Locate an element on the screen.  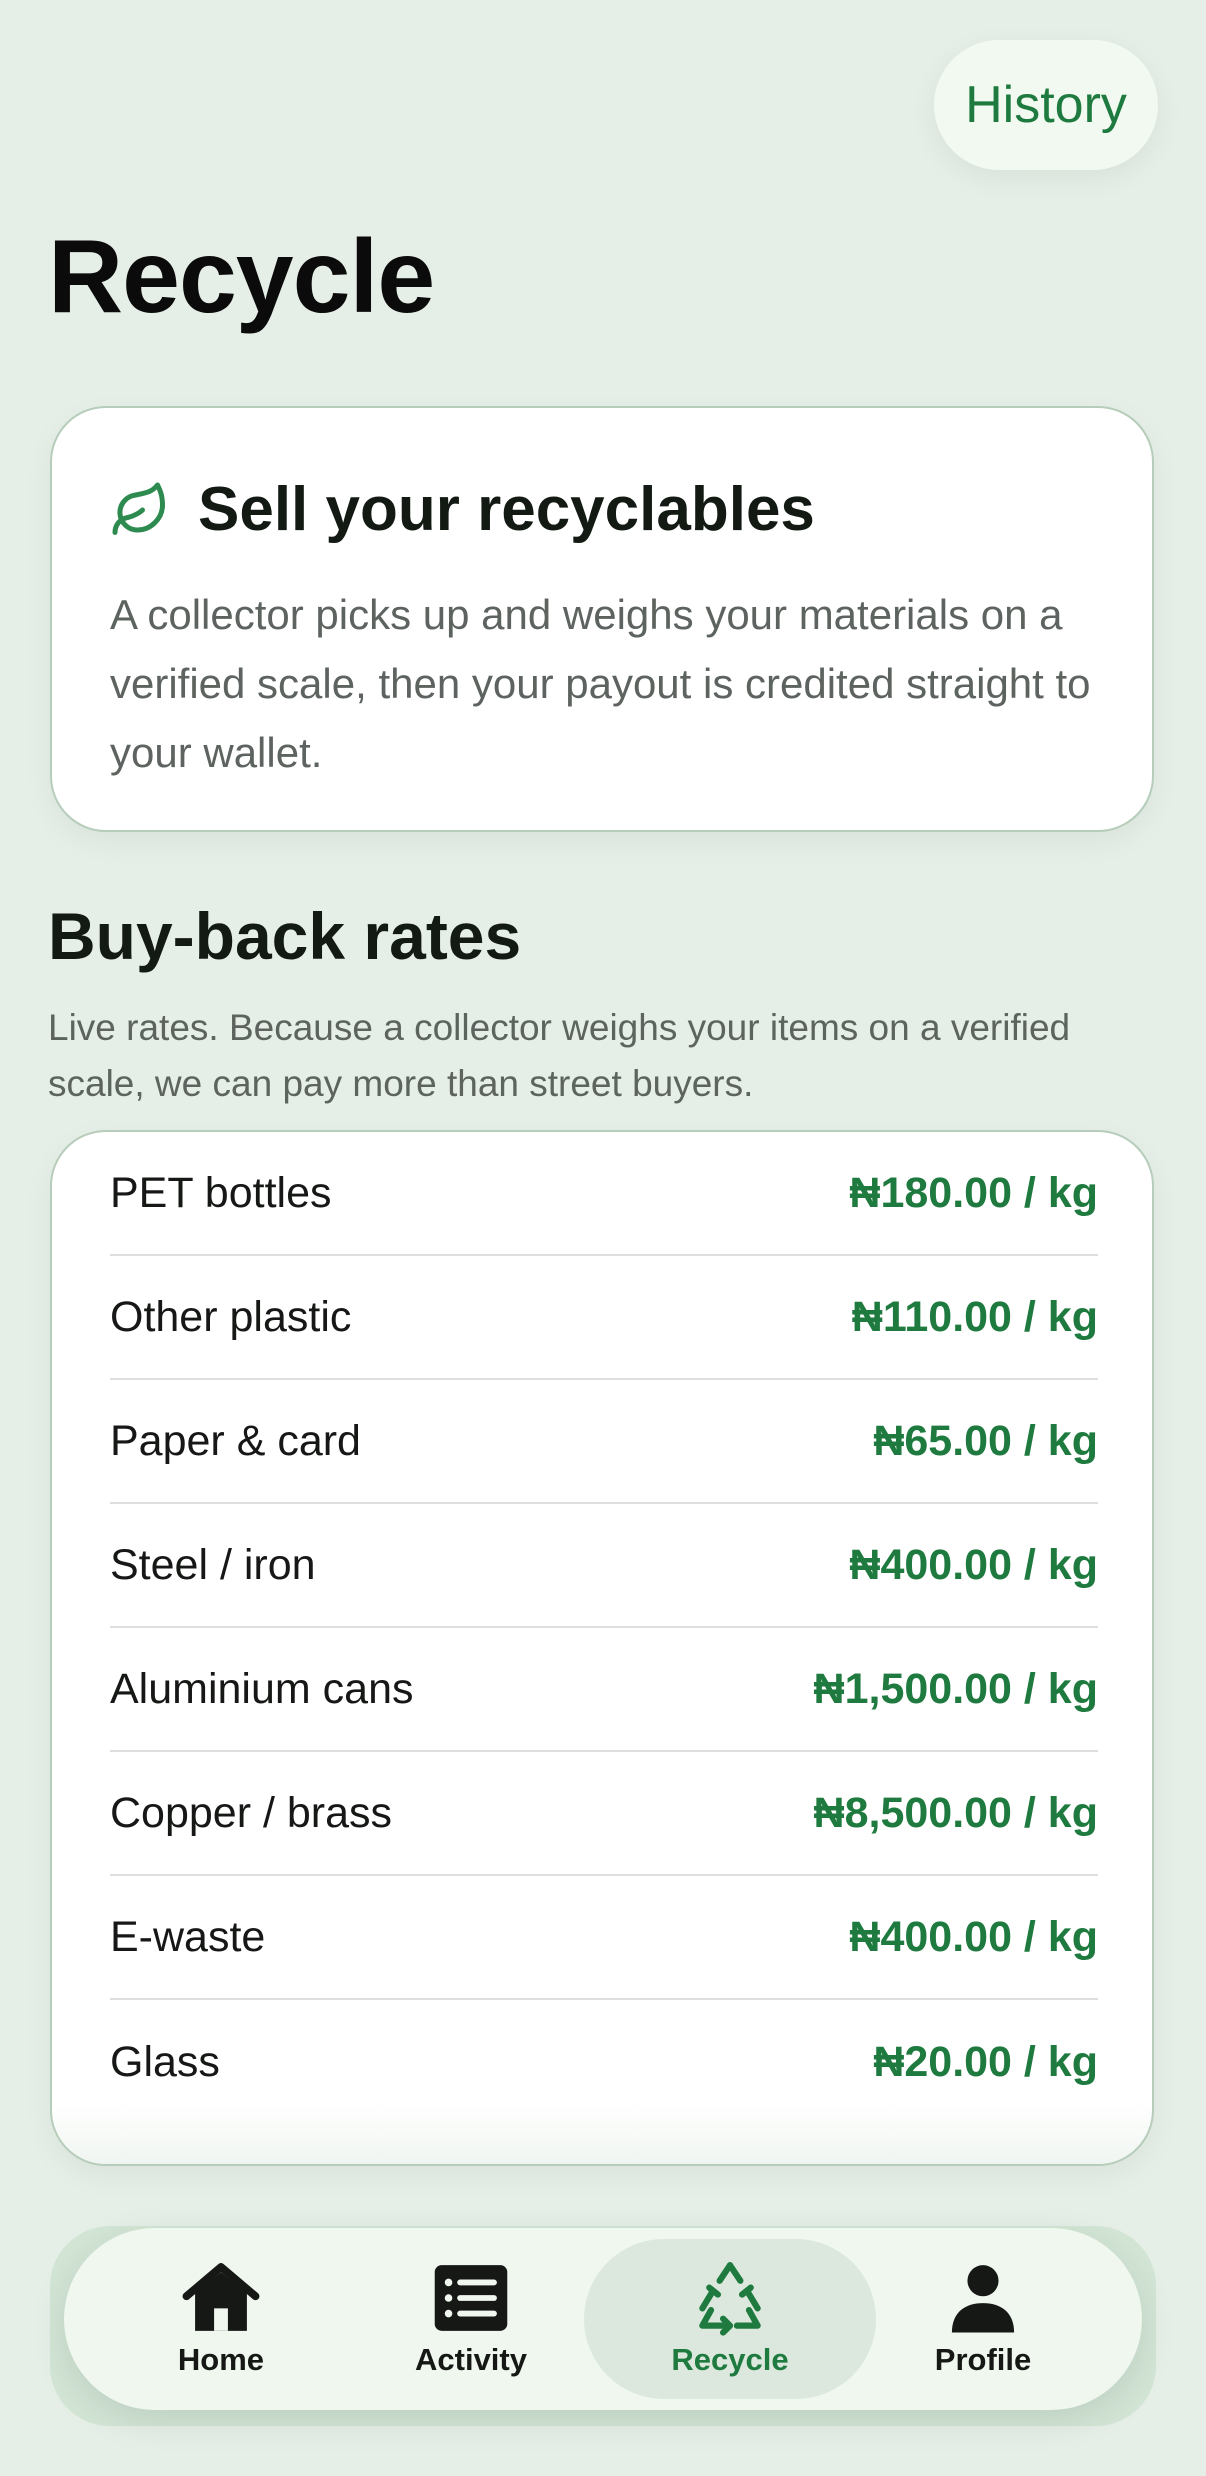
nav-item-recycle: Recycle is located at coordinates (730, 2319).